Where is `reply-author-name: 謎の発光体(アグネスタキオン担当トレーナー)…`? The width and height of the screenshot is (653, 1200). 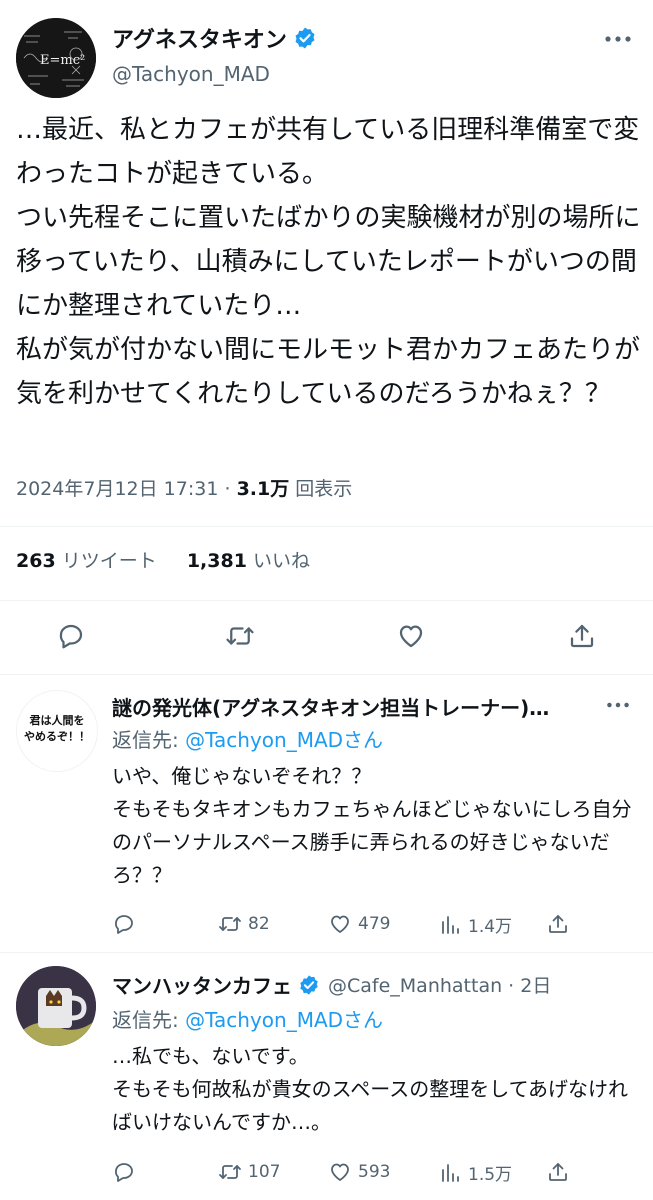 reply-author-name: 謎の発光体(アグネスタキオン担当トレーナー)… is located at coordinates (330, 706).